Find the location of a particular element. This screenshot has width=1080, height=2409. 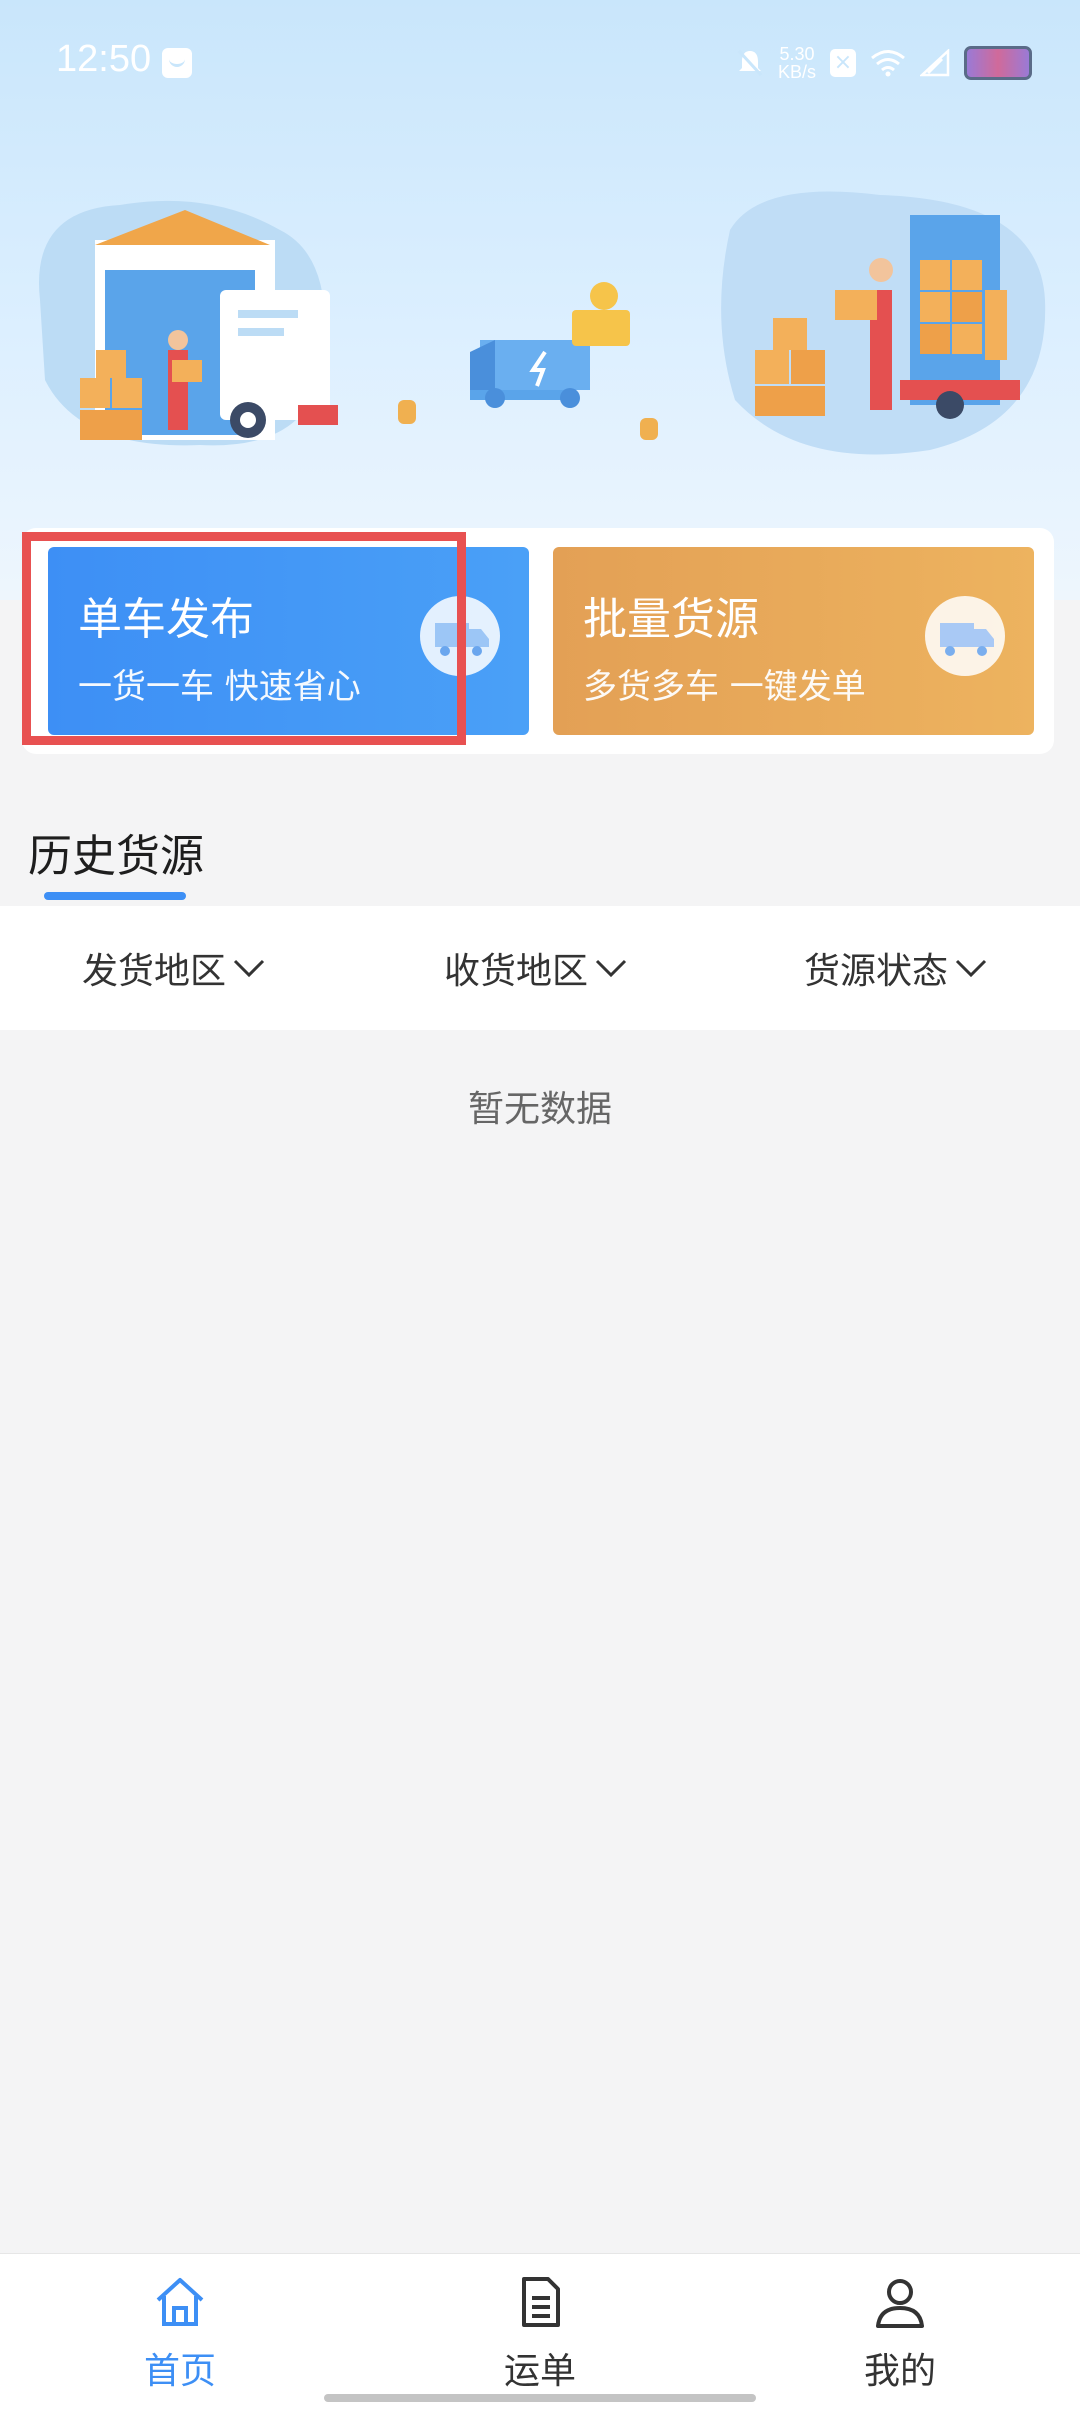

filter-destination-region: 收货地区 is located at coordinates (536, 968).